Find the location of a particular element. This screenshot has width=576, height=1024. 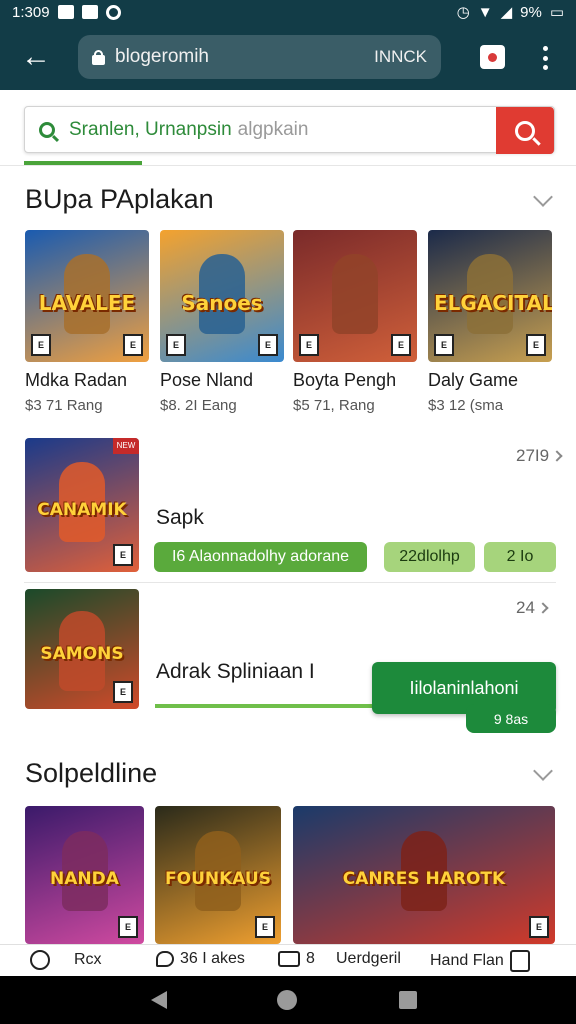

section-title: Solpeldline is located at coordinates (91, 773).